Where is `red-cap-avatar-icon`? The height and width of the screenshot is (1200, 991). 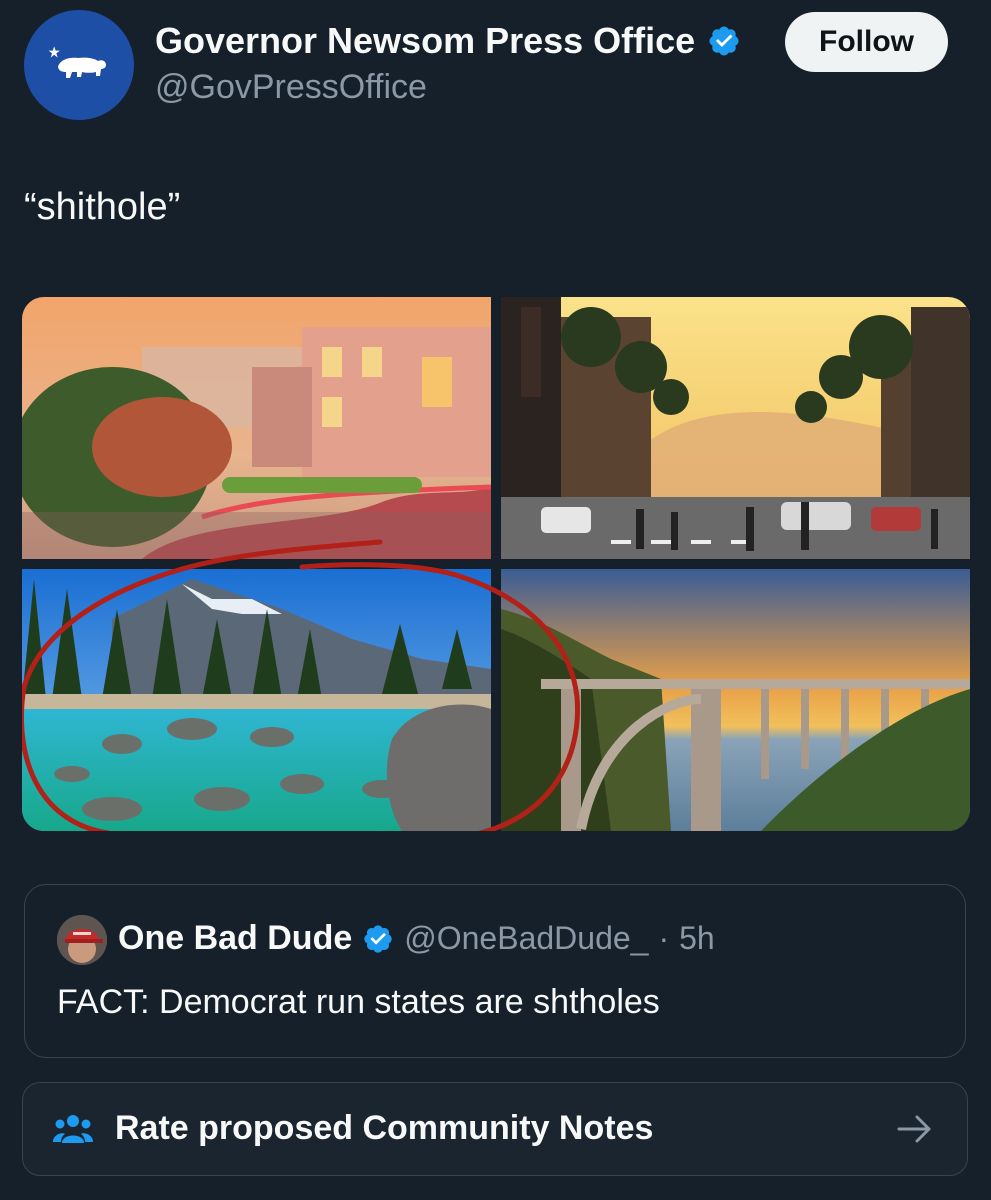 red-cap-avatar-icon is located at coordinates (82, 940).